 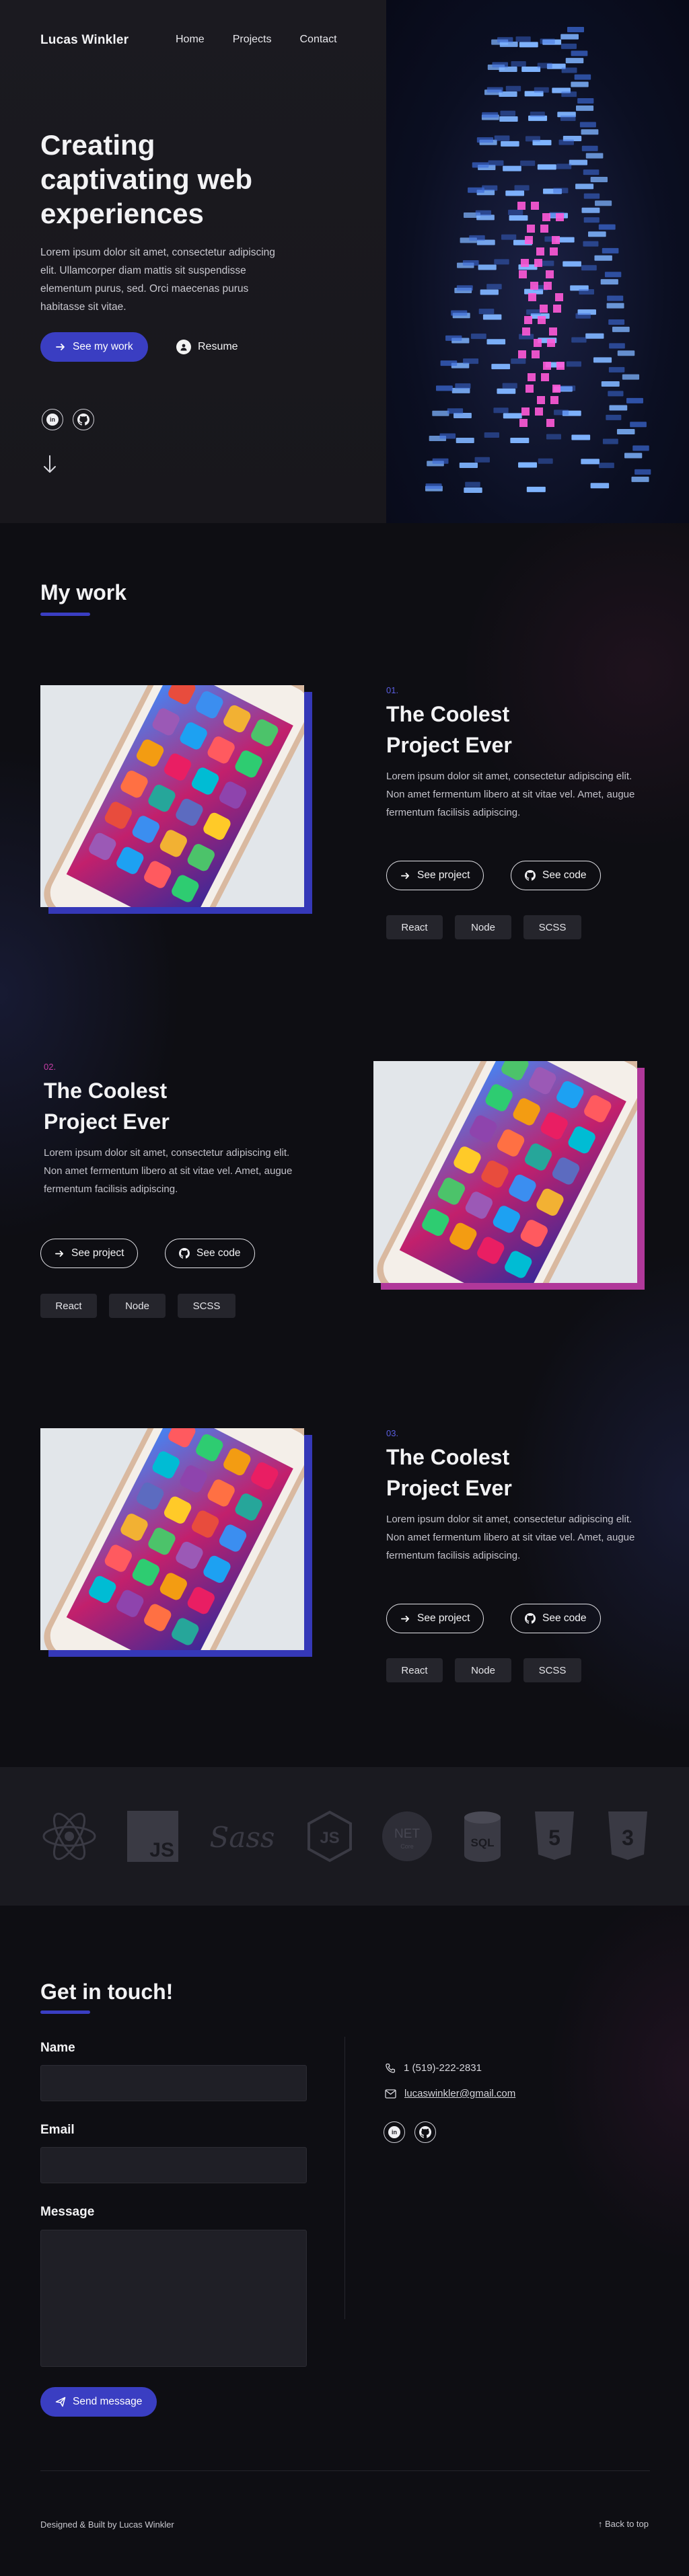 What do you see at coordinates (146, 179) in the screenshot?
I see `hero-title: Creating captivating web experiences` at bounding box center [146, 179].